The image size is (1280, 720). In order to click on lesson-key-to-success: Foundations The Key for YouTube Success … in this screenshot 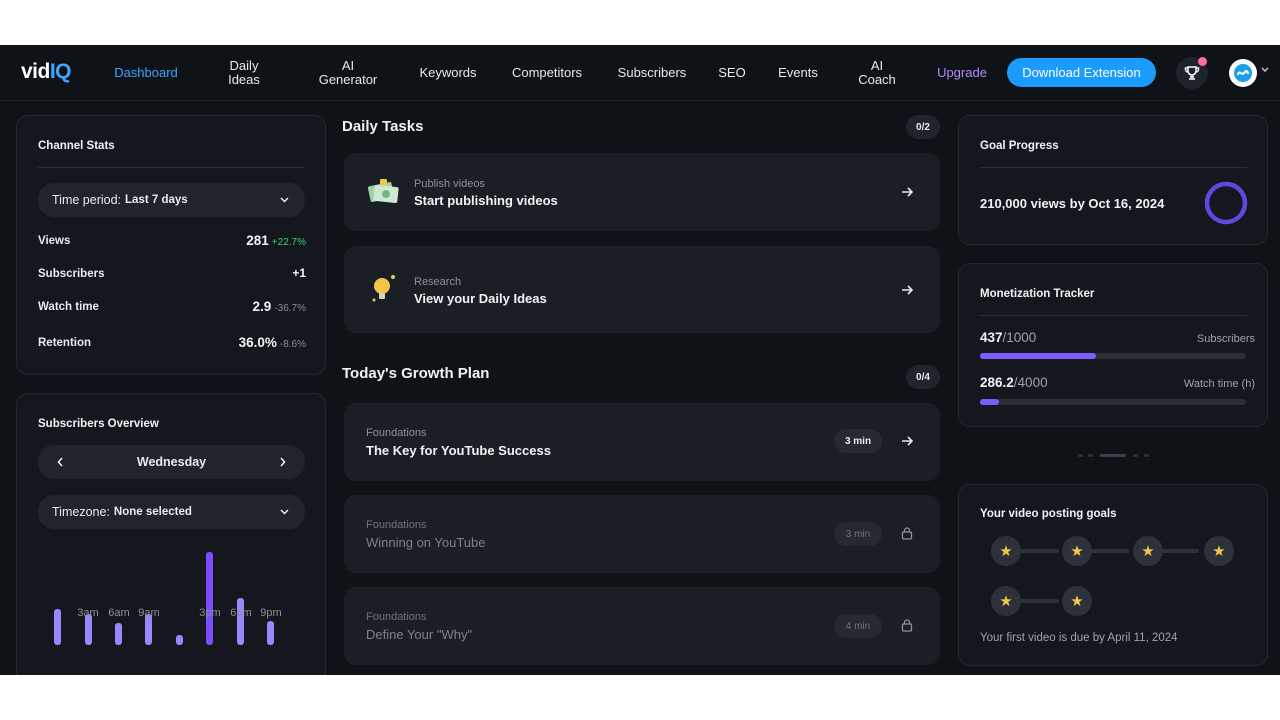, I will do `click(642, 442)`.